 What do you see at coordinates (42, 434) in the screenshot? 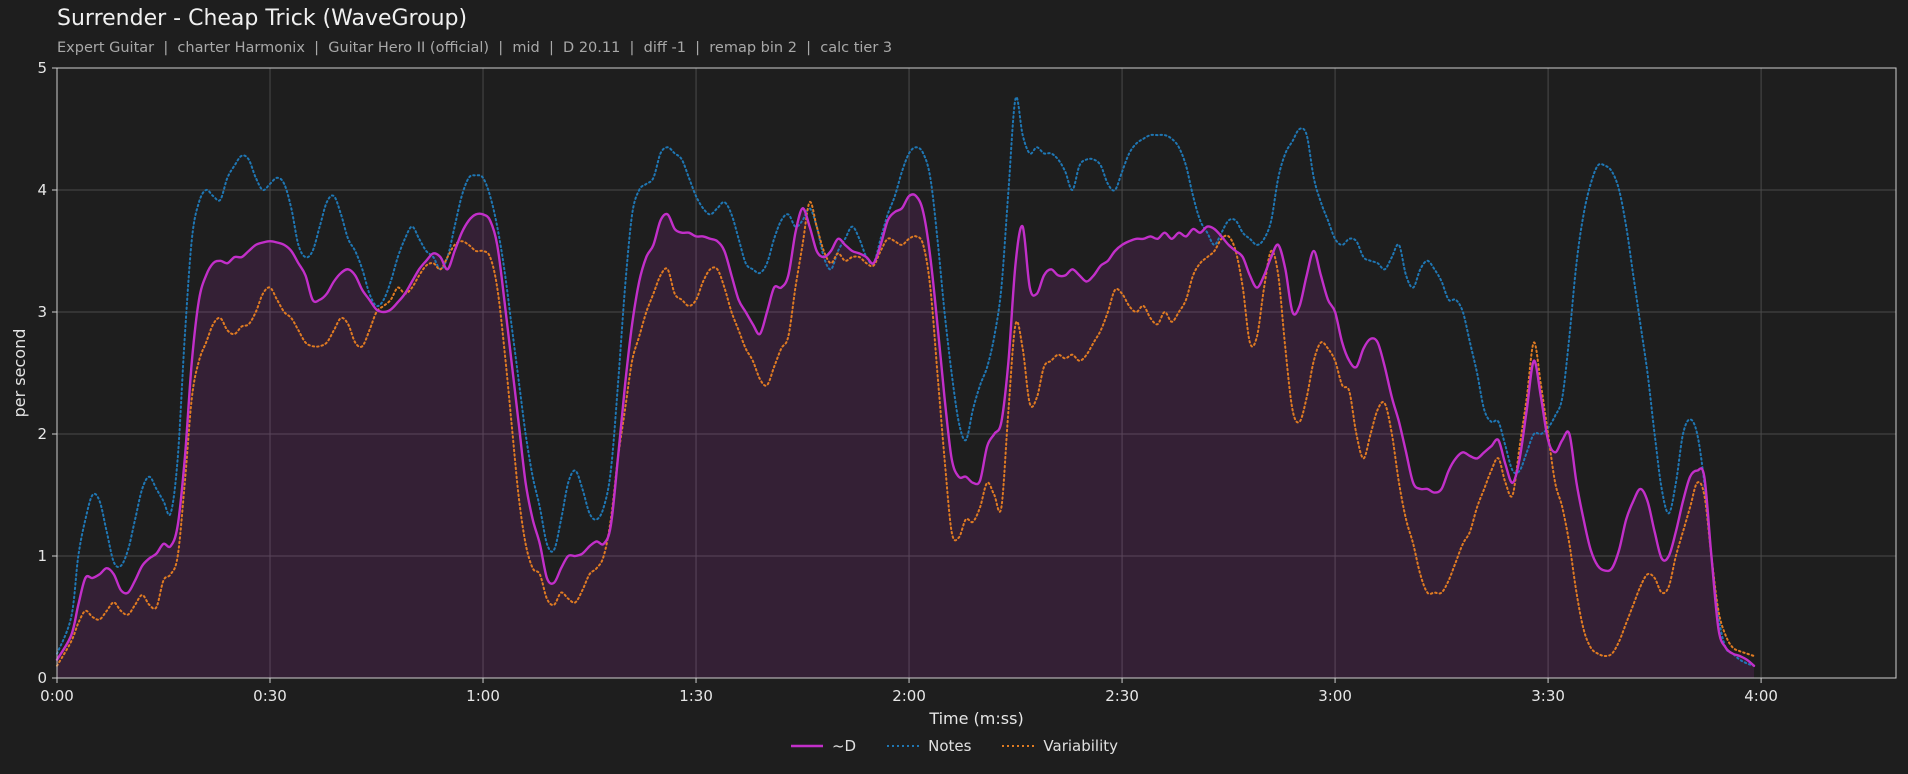
I see `y-tick-label: 2` at bounding box center [42, 434].